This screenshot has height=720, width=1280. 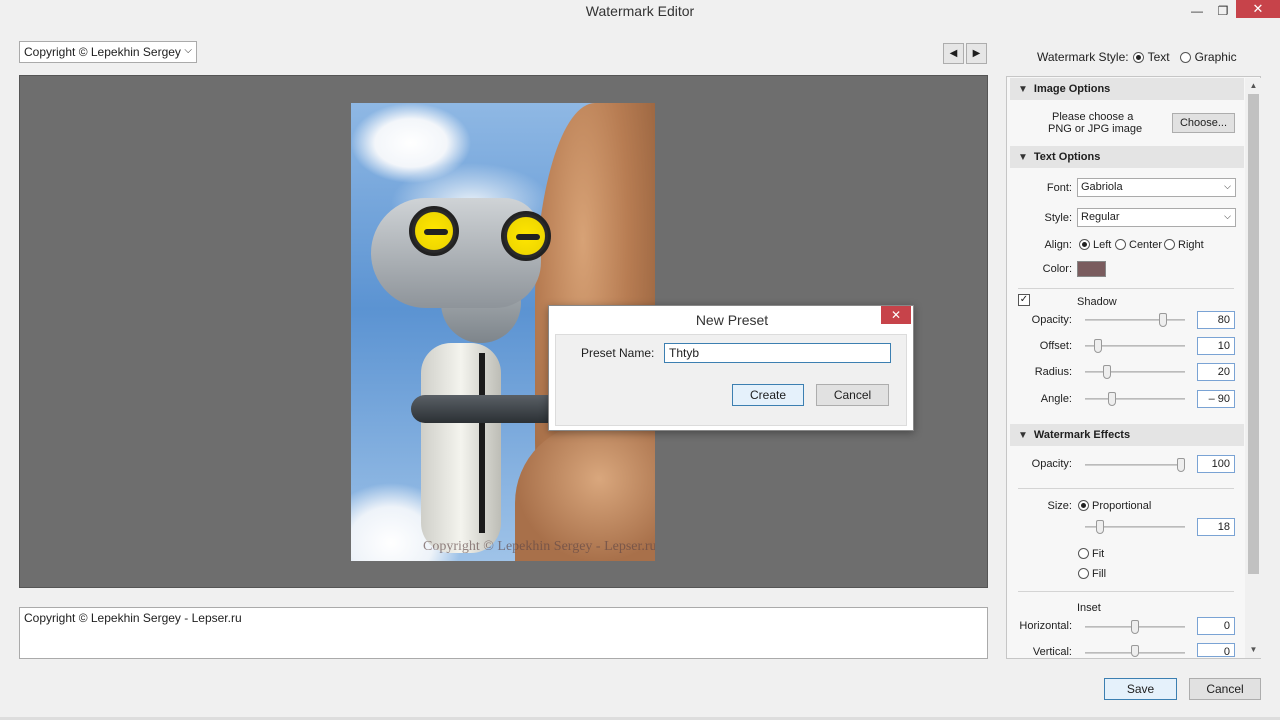 What do you see at coordinates (1083, 553) in the screenshot?
I see `size-fit-radio` at bounding box center [1083, 553].